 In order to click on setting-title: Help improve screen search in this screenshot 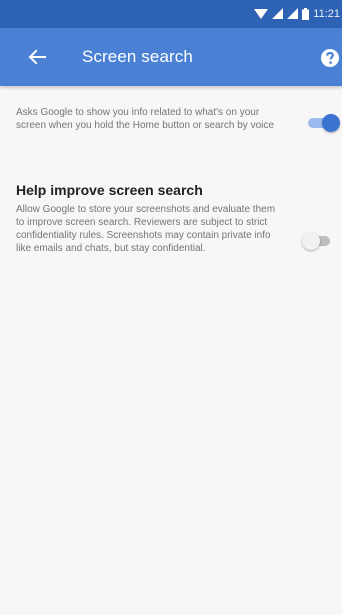, I will do `click(109, 190)`.